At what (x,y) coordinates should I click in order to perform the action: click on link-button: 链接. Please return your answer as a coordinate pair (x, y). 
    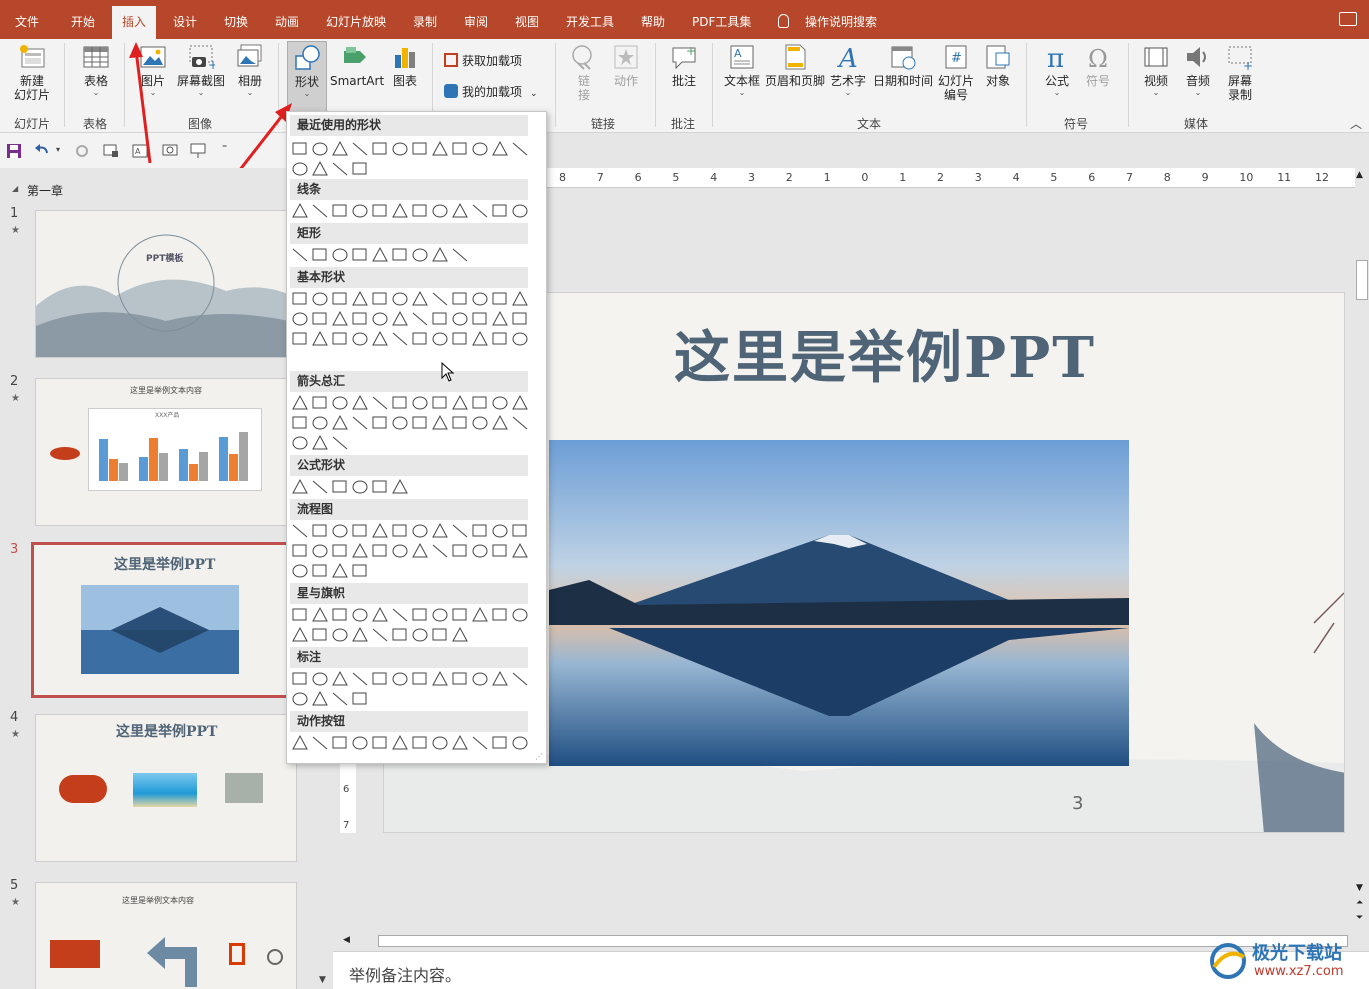
    Looking at the image, I should click on (584, 72).